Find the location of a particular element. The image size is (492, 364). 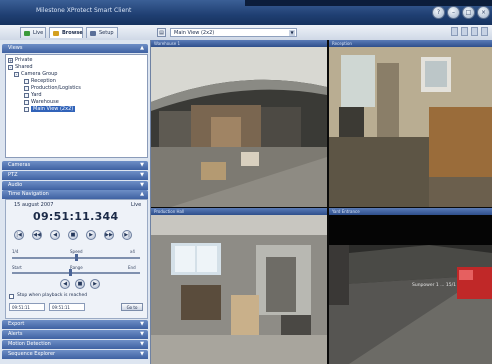

tree-item-label: Reception is located at coordinates (43, 81).